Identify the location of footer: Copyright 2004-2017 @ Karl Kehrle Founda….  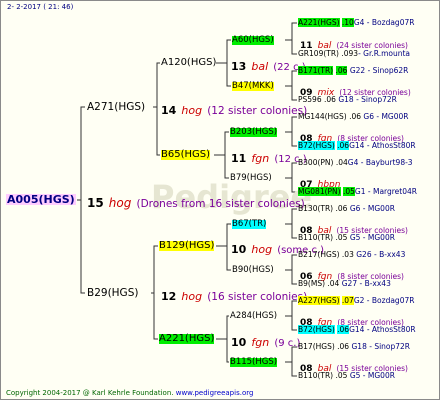
(129, 393).